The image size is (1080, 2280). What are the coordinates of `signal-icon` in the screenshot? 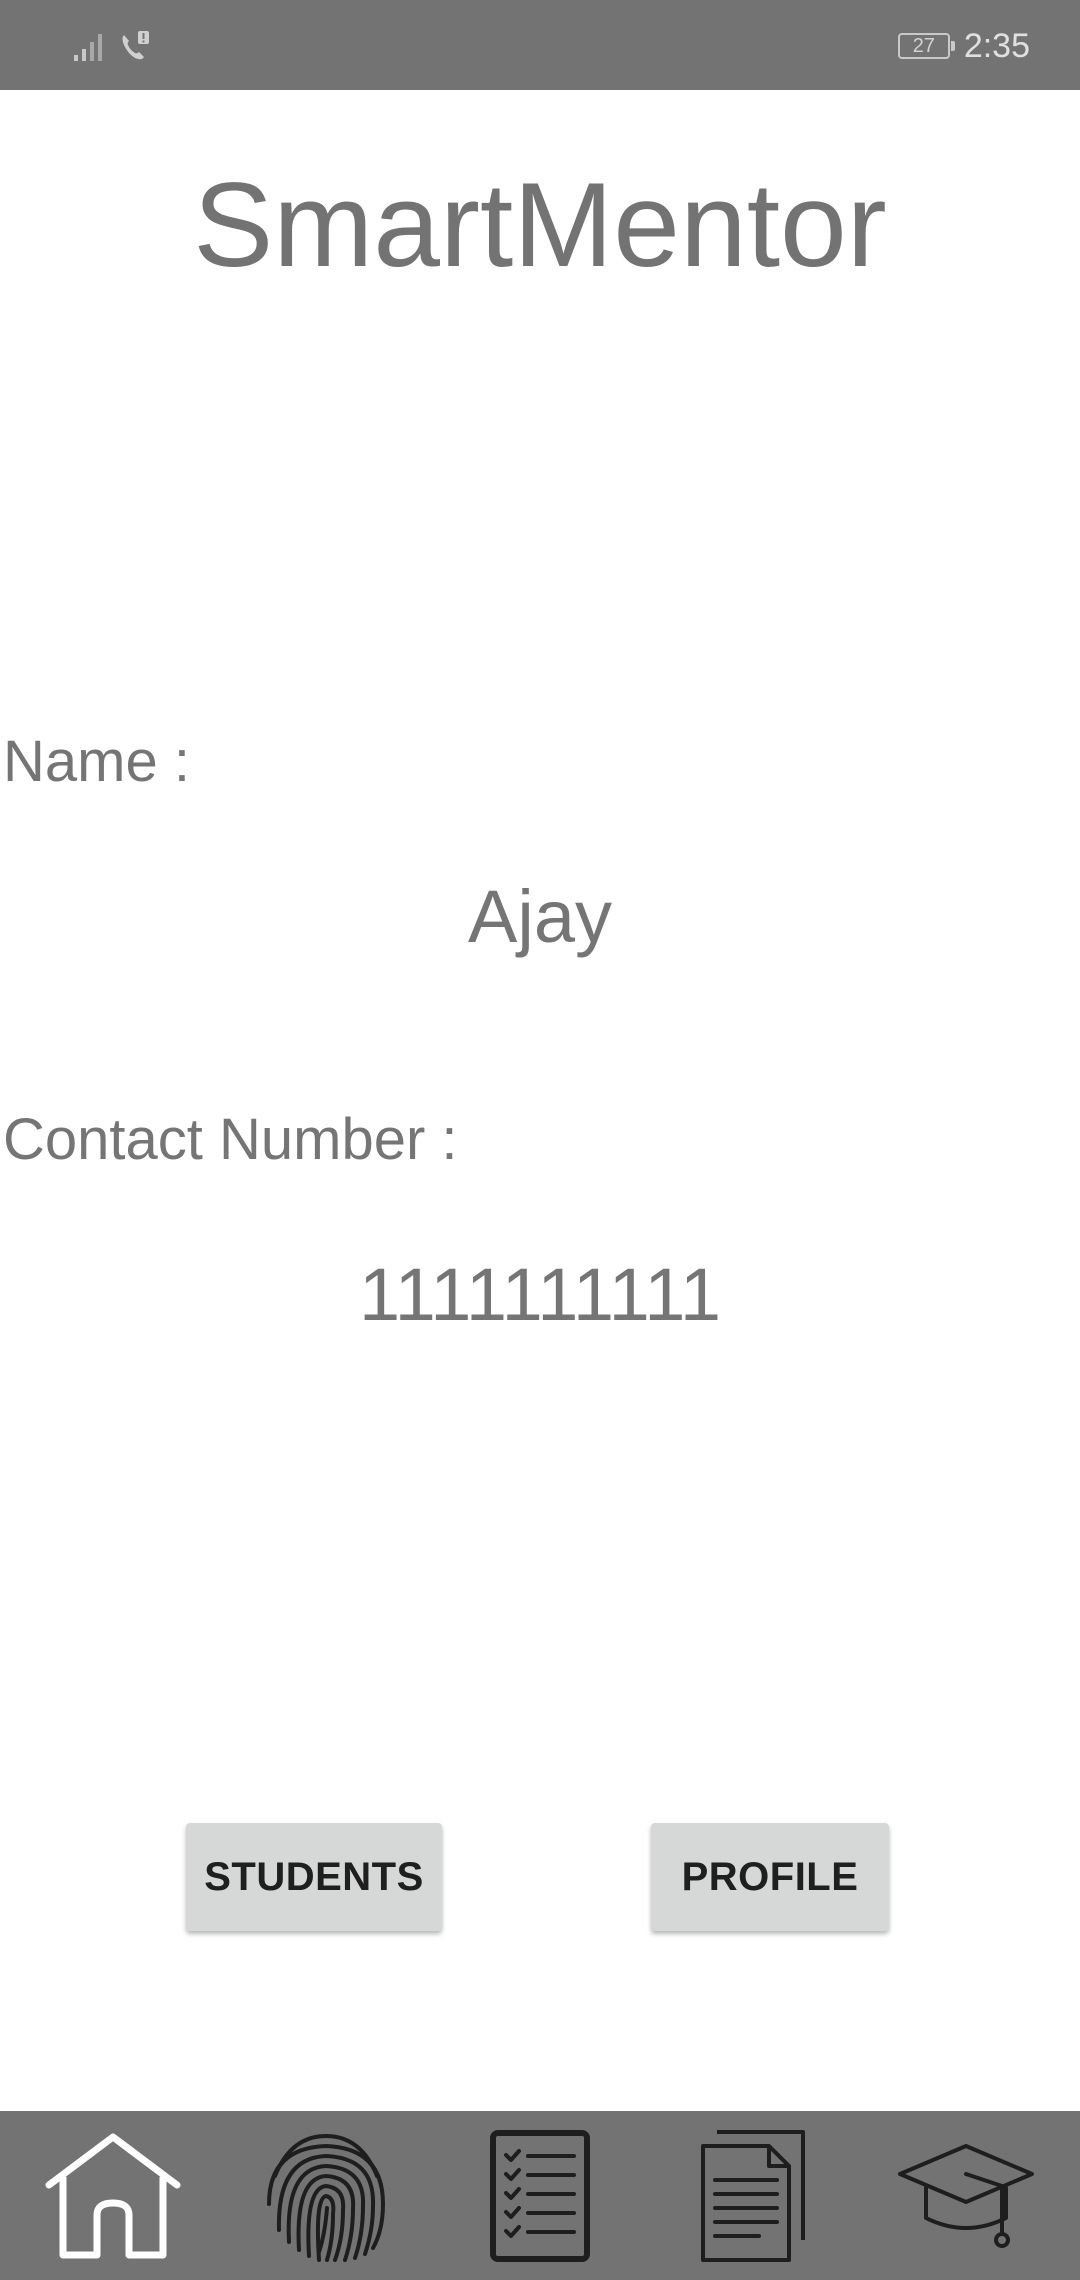 It's located at (88, 47).